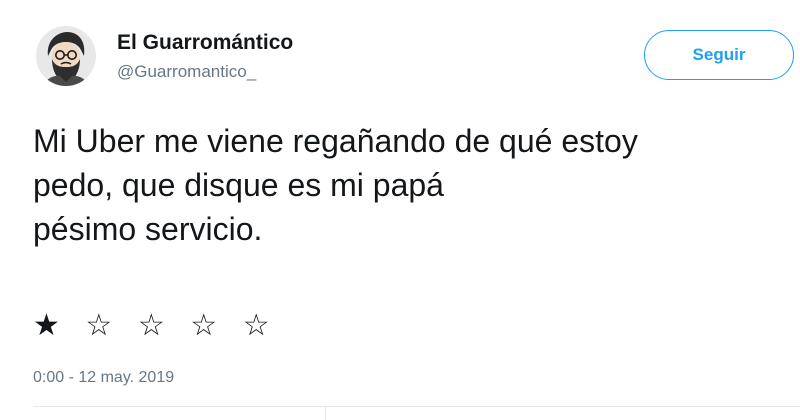 The height and width of the screenshot is (420, 800). Describe the element at coordinates (148, 229) in the screenshot. I see `tweet-text-line: pésimo servicio.` at that location.